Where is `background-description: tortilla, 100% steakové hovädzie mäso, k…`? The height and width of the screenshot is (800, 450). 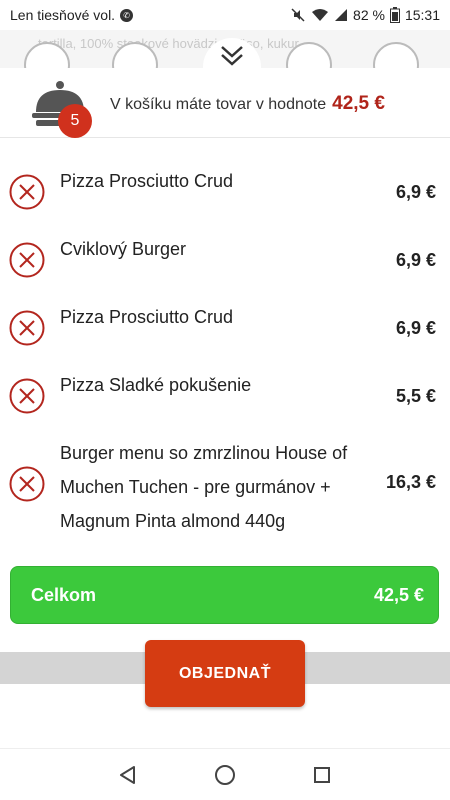 background-description: tortilla, 100% steakové hovädzie mäso, k… is located at coordinates (173, 43).